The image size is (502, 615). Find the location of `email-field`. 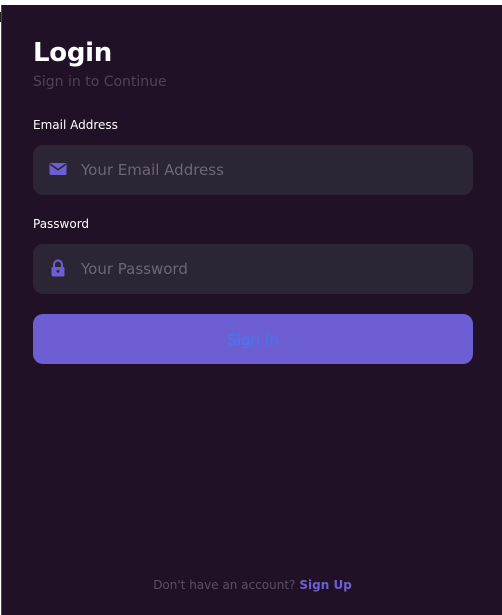

email-field is located at coordinates (253, 170).